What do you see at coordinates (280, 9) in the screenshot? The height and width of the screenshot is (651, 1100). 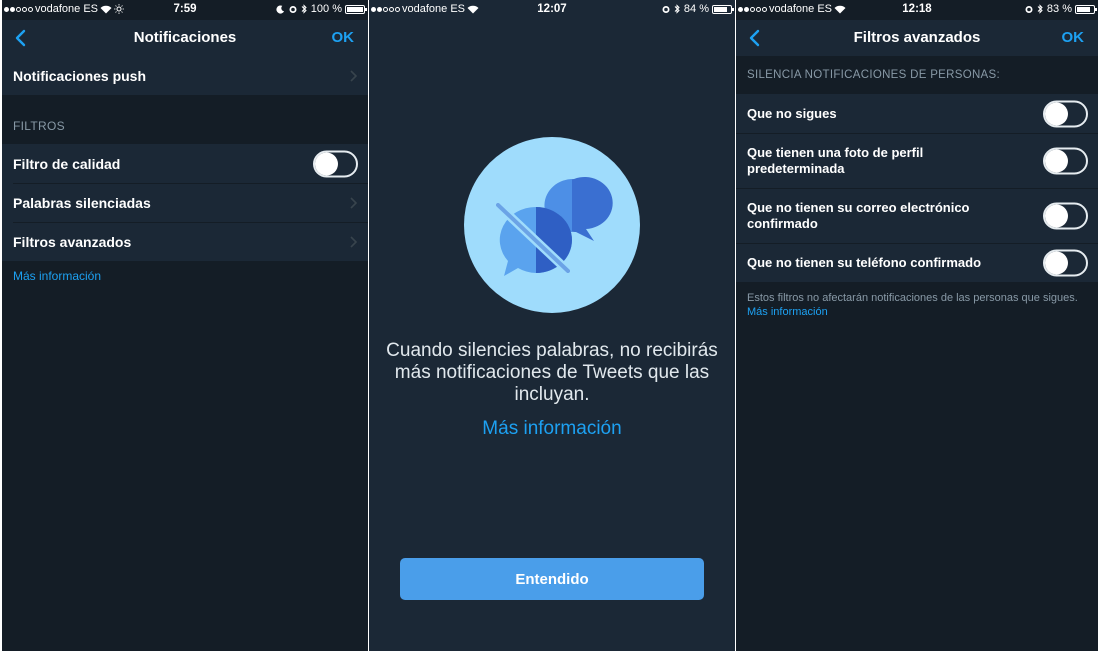 I see `moon-icon` at bounding box center [280, 9].